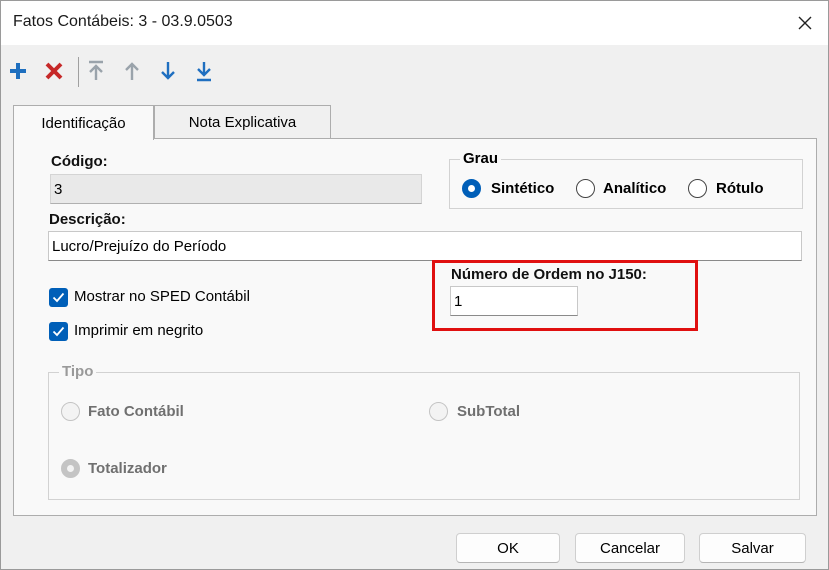  I want to click on move-up-icon, so click(132, 71).